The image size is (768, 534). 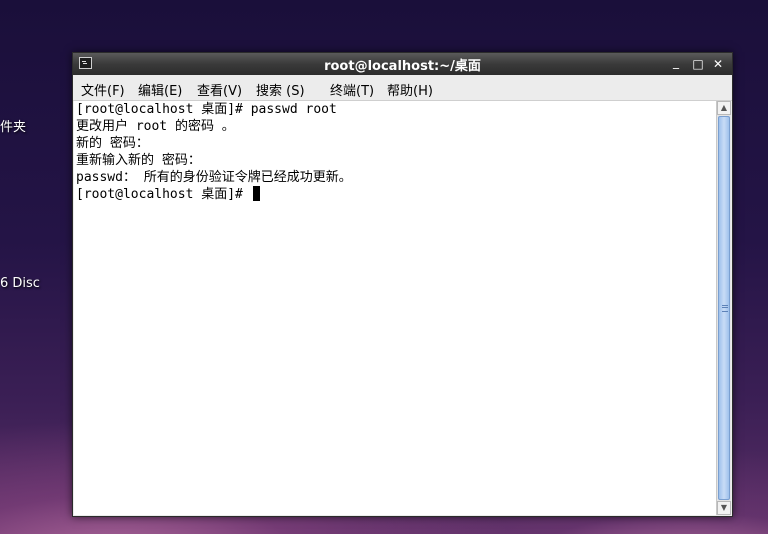 I want to click on menu-edit: 编辑(E), so click(x=160, y=89).